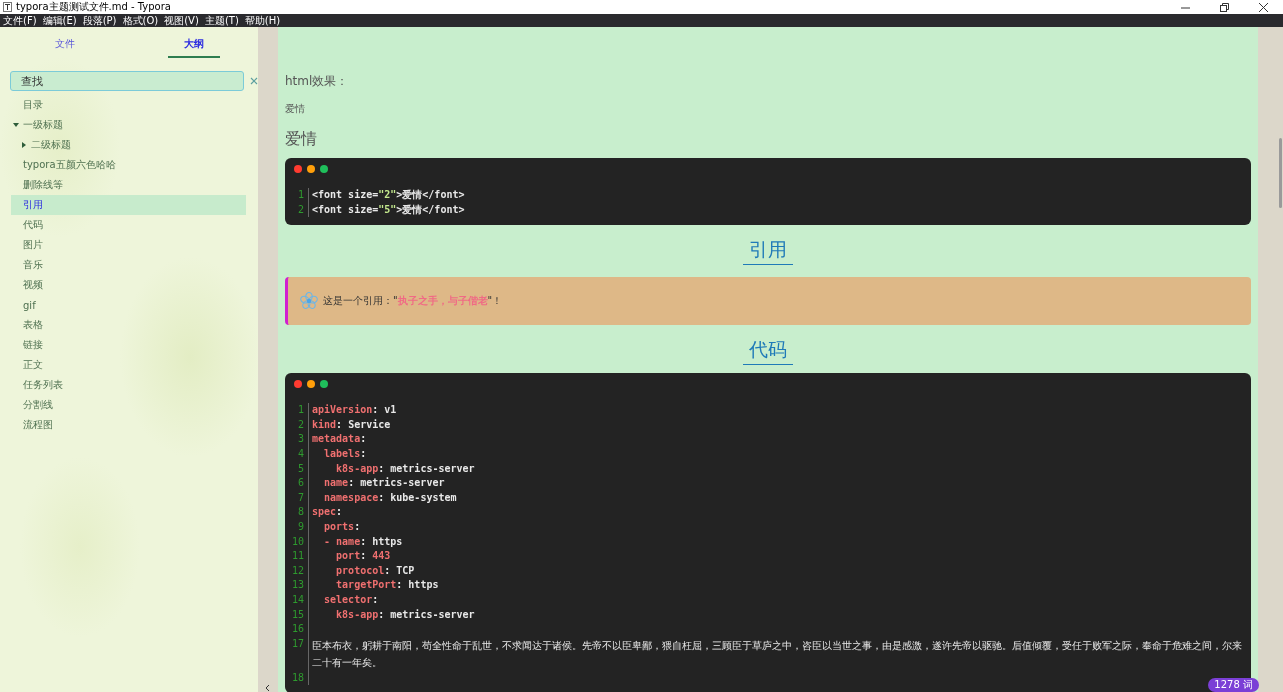  I want to click on outline-item: 链接, so click(128, 345).